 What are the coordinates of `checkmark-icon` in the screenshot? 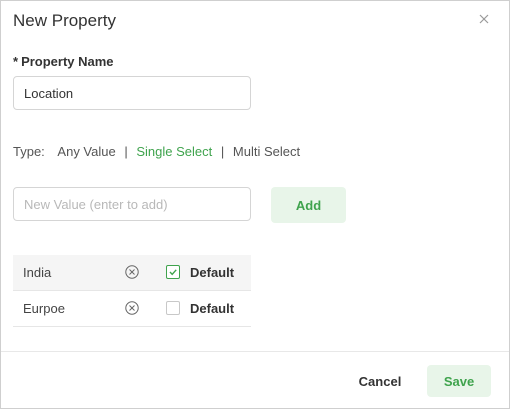 It's located at (173, 272).